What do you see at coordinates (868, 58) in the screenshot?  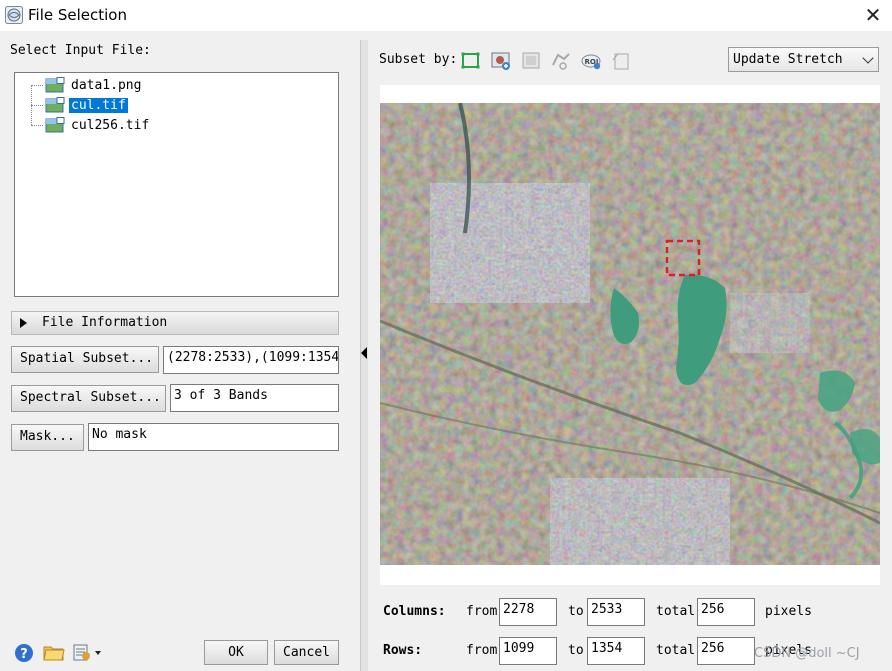 I see `chevron-down-icon` at bounding box center [868, 58].